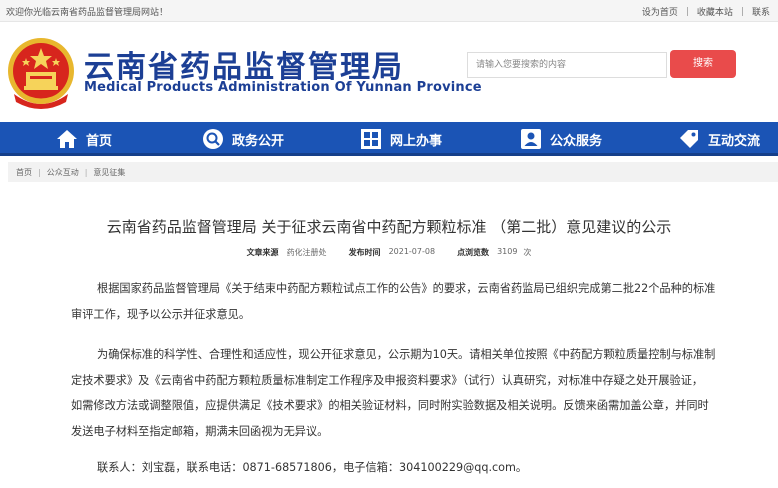 The width and height of the screenshot is (778, 488). Describe the element at coordinates (507, 251) in the screenshot. I see `views-value: 3109` at that location.